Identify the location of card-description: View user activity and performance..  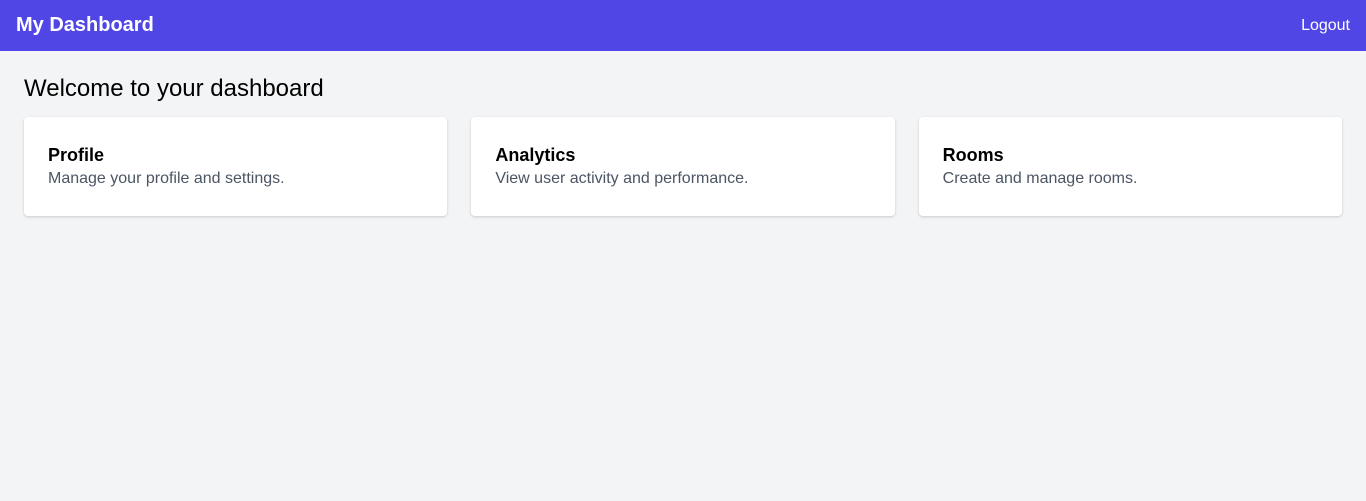
(622, 178).